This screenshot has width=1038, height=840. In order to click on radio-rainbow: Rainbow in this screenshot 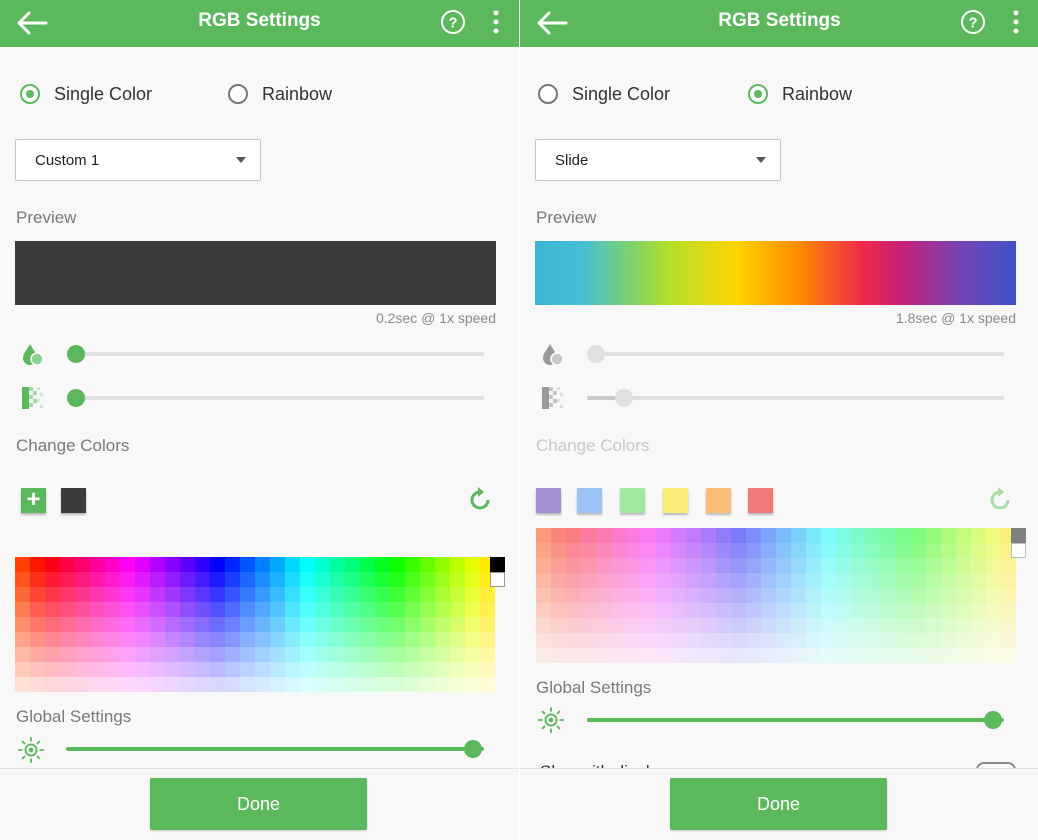, I will do `click(800, 94)`.